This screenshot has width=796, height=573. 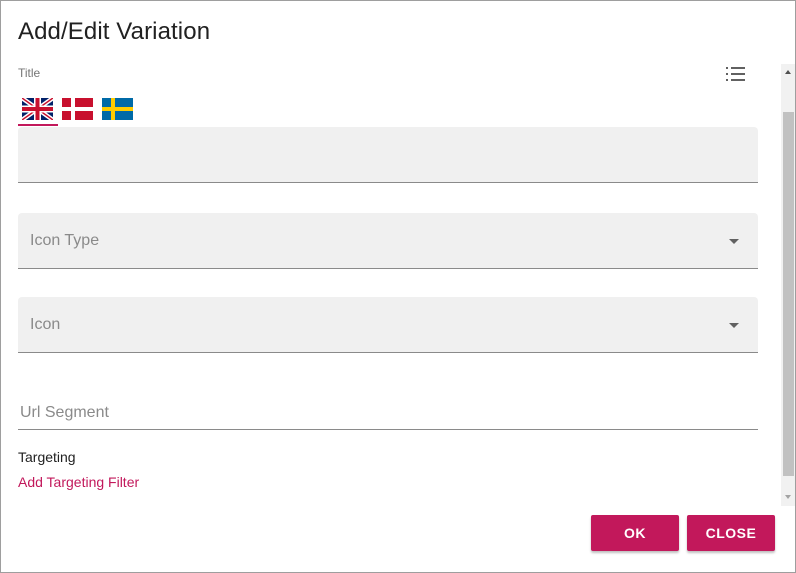 What do you see at coordinates (635, 533) in the screenshot?
I see `ok-button: OK` at bounding box center [635, 533].